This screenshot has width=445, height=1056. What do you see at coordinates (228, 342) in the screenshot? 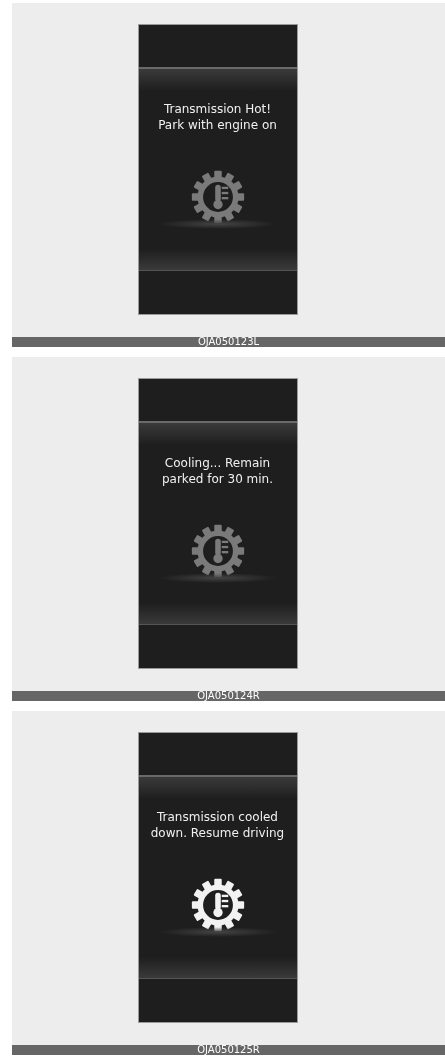
I see `figure-code: OJA050123L` at bounding box center [228, 342].